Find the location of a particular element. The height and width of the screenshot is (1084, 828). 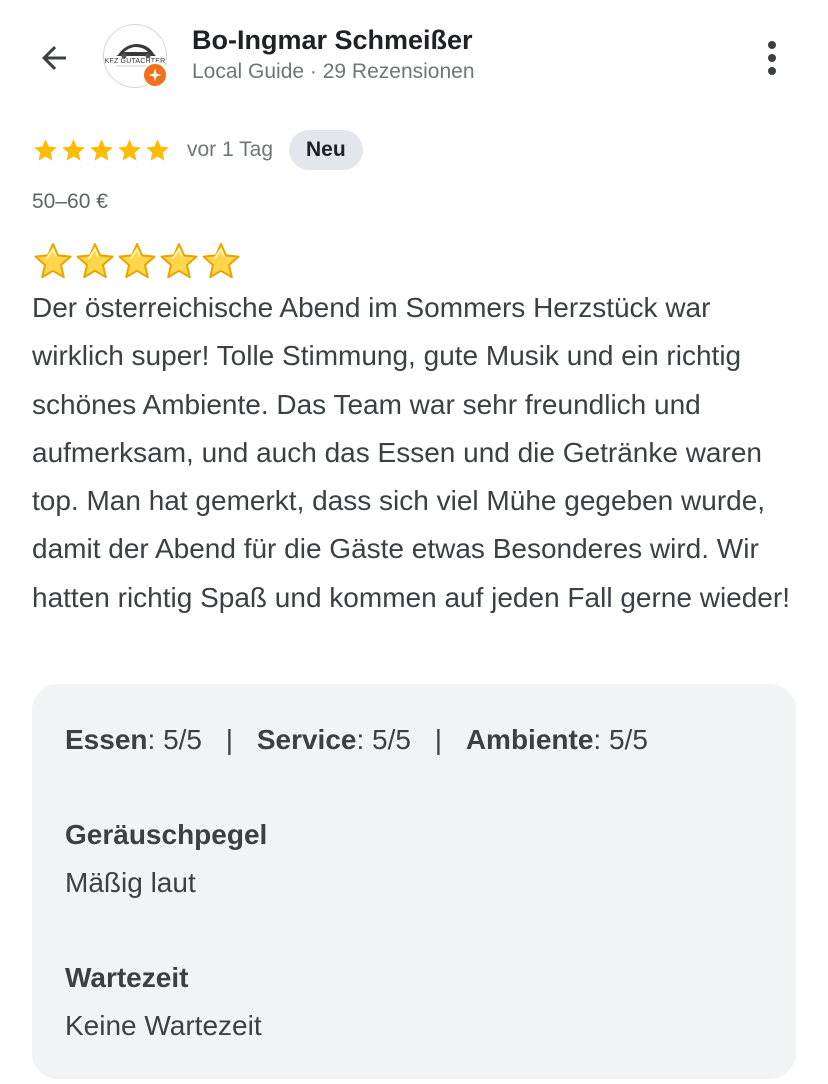

star-rating is located at coordinates (101, 150).